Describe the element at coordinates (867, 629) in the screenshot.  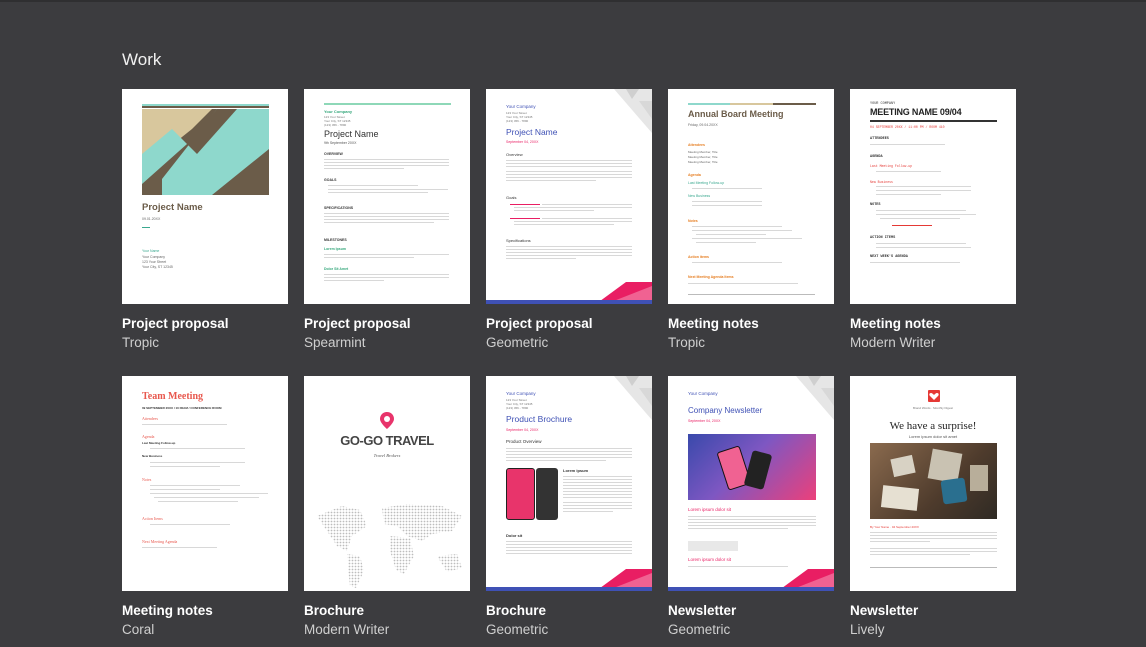
I see `template-subtitle: Lively` at that location.